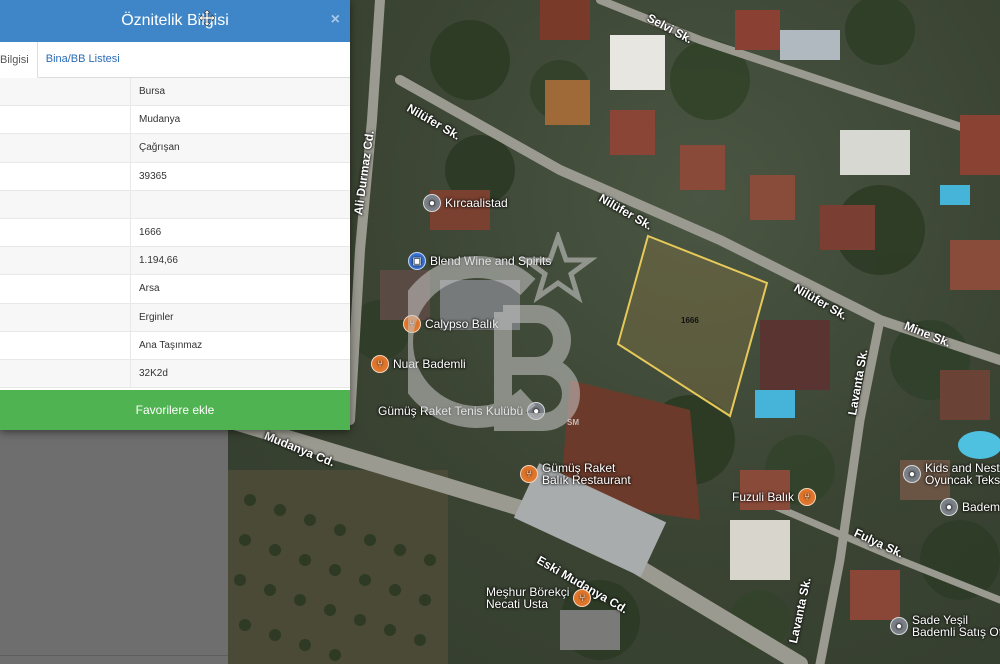  Describe the element at coordinates (158, 261) in the screenshot. I see `row-value: 1.194,66` at that location.